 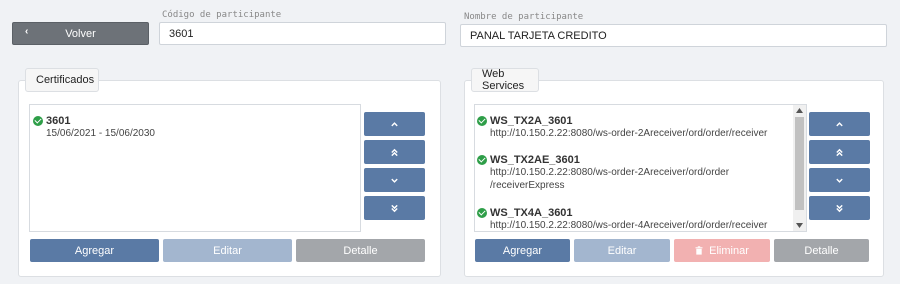 I want to click on ws-delete-label: Eliminar, so click(x=729, y=250).